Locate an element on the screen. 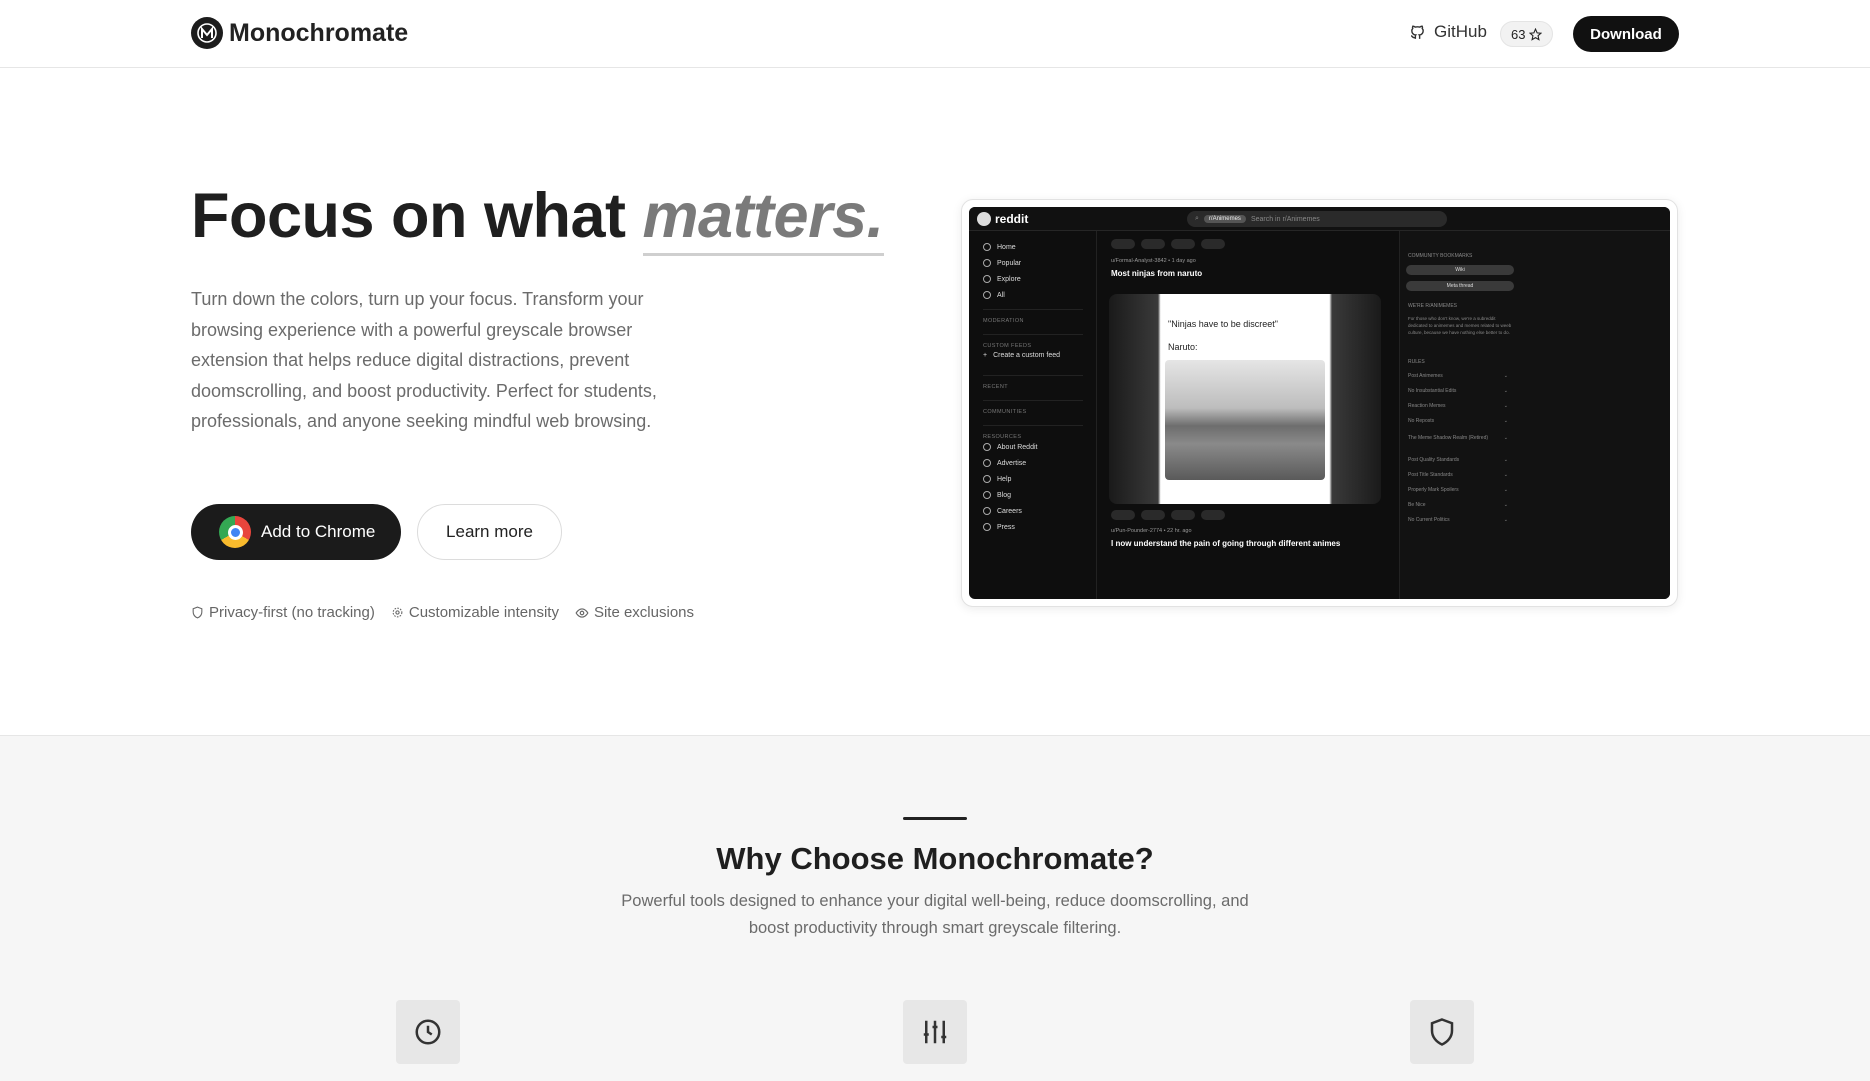  bookmarks-heading: COMMUNITY BOOKMARKS is located at coordinates (1458, 257).